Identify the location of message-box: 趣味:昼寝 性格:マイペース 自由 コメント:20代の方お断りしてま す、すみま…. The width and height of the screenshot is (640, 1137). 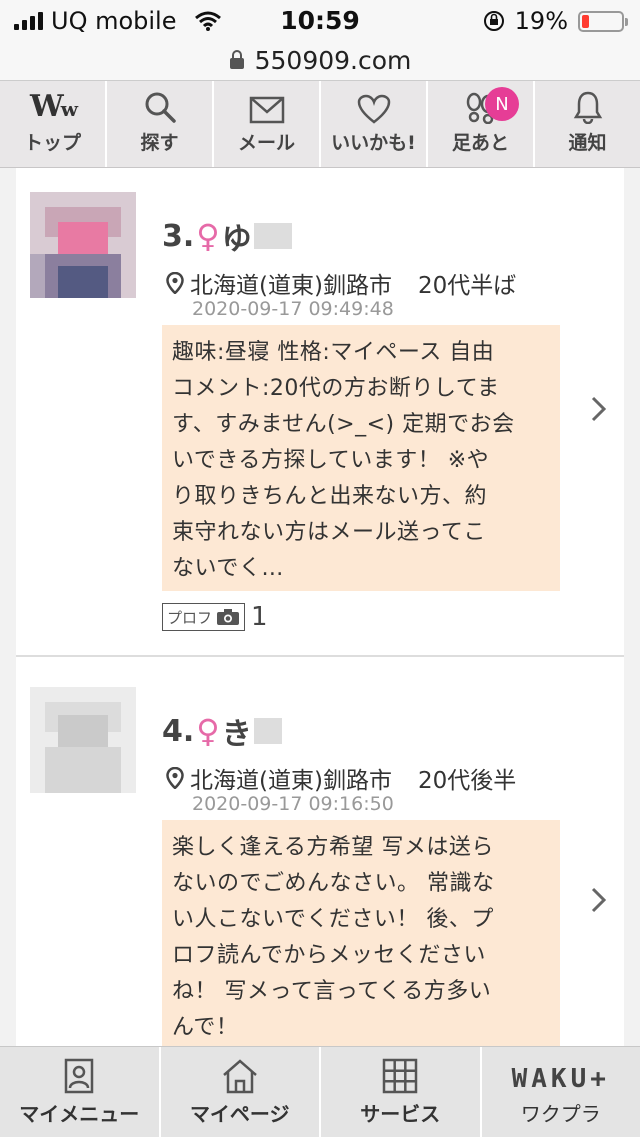
(361, 458).